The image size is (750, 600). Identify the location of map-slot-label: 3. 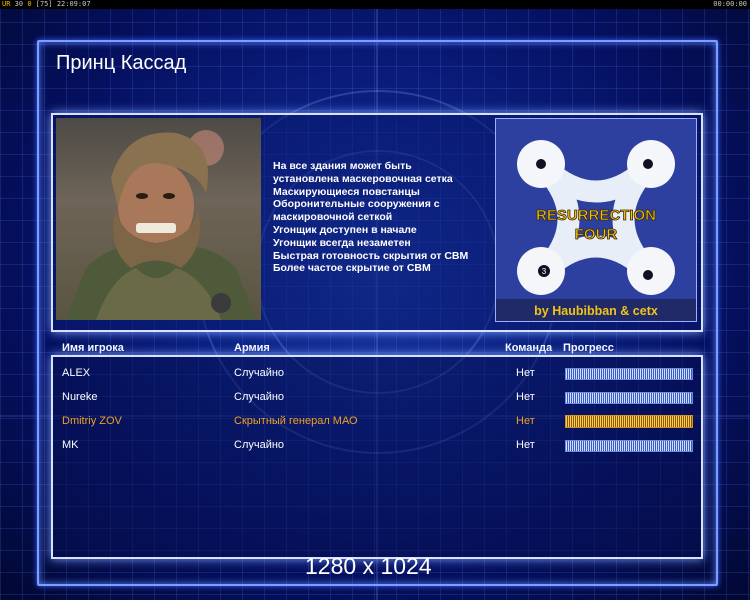
(544, 271).